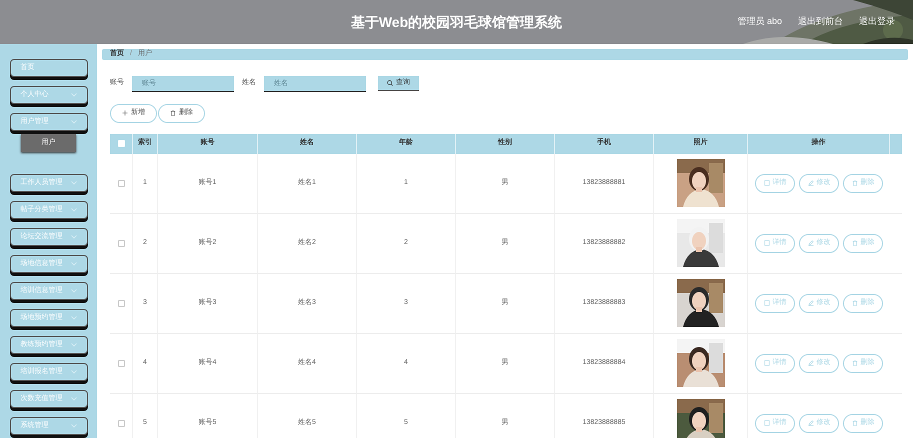  What do you see at coordinates (759, 21) in the screenshot?
I see `header-link: 管理员 abo` at bounding box center [759, 21].